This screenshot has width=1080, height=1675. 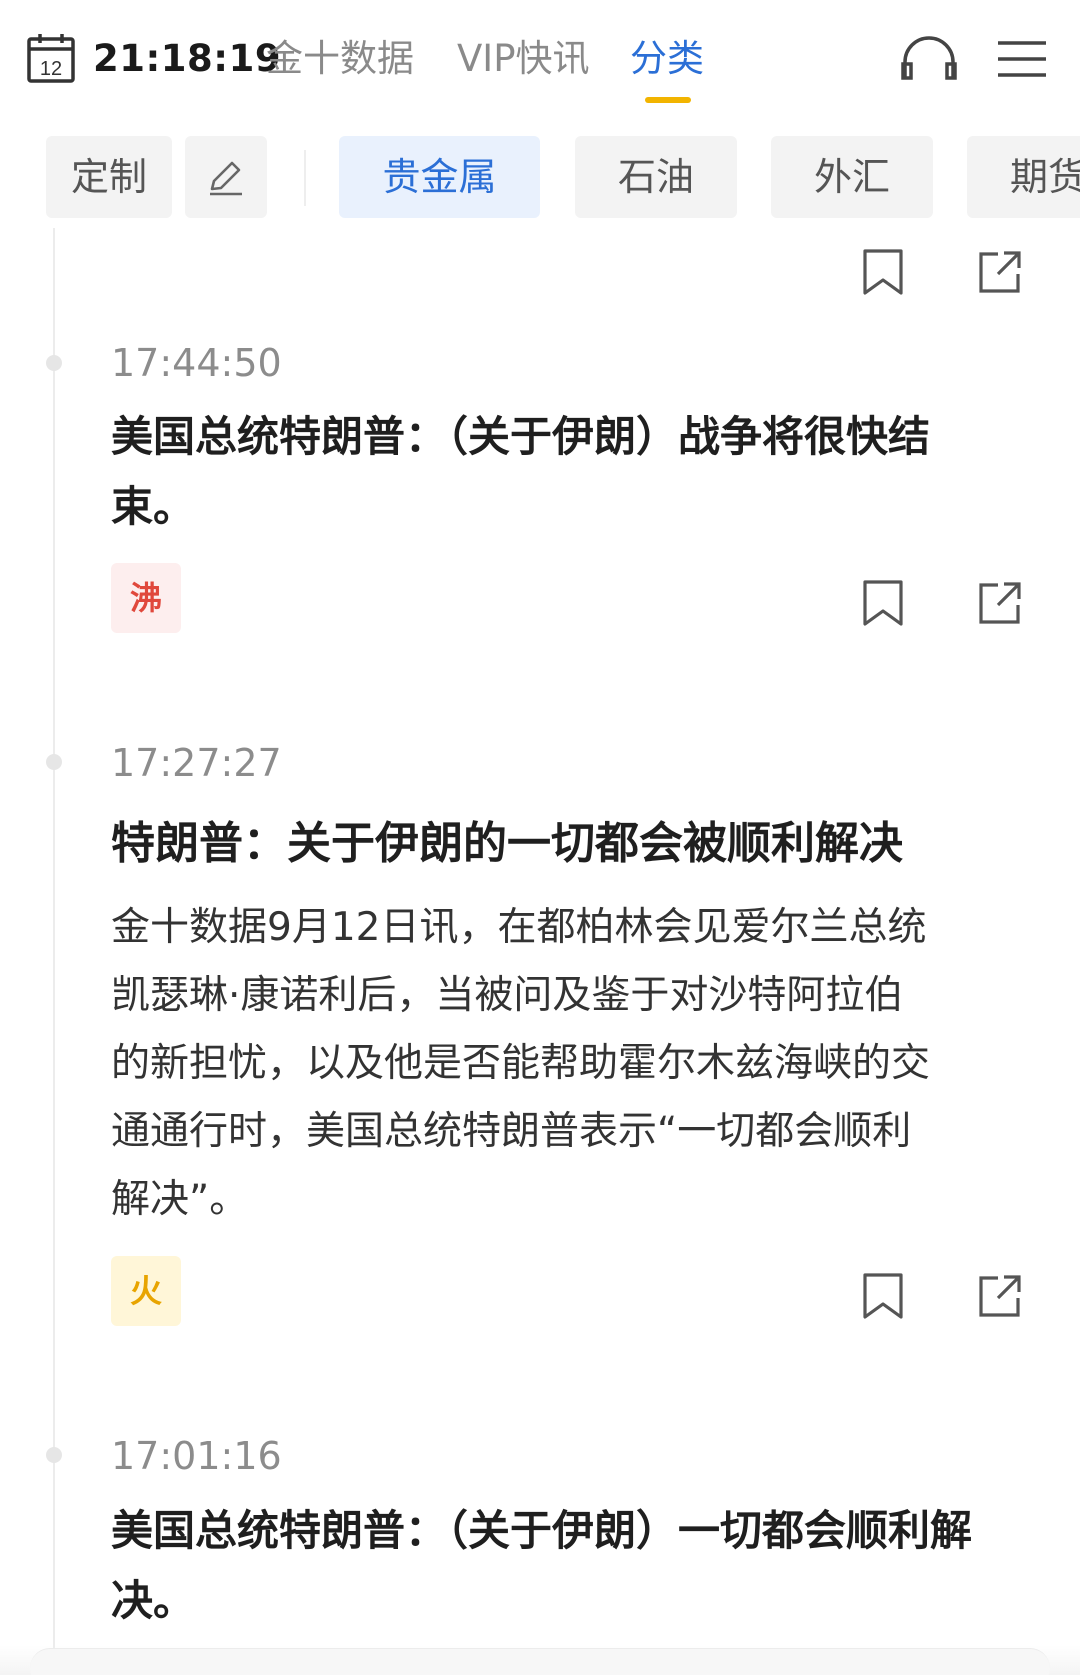 I want to click on news-body-line: 金十数据9月12日讯，在都柏林会见爱尔兰总统, so click(x=519, y=927).